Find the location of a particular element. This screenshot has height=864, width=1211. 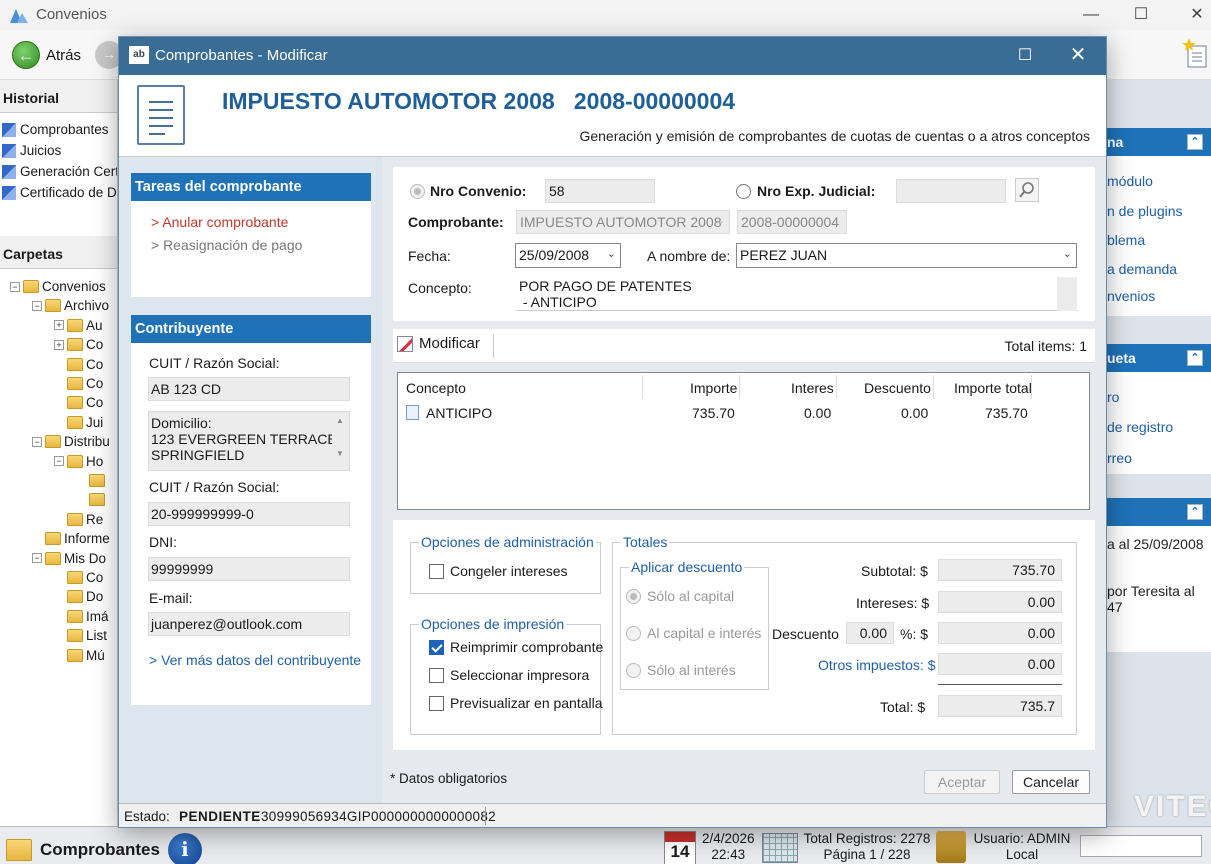

right-link: ro is located at coordinates (1112, 397).